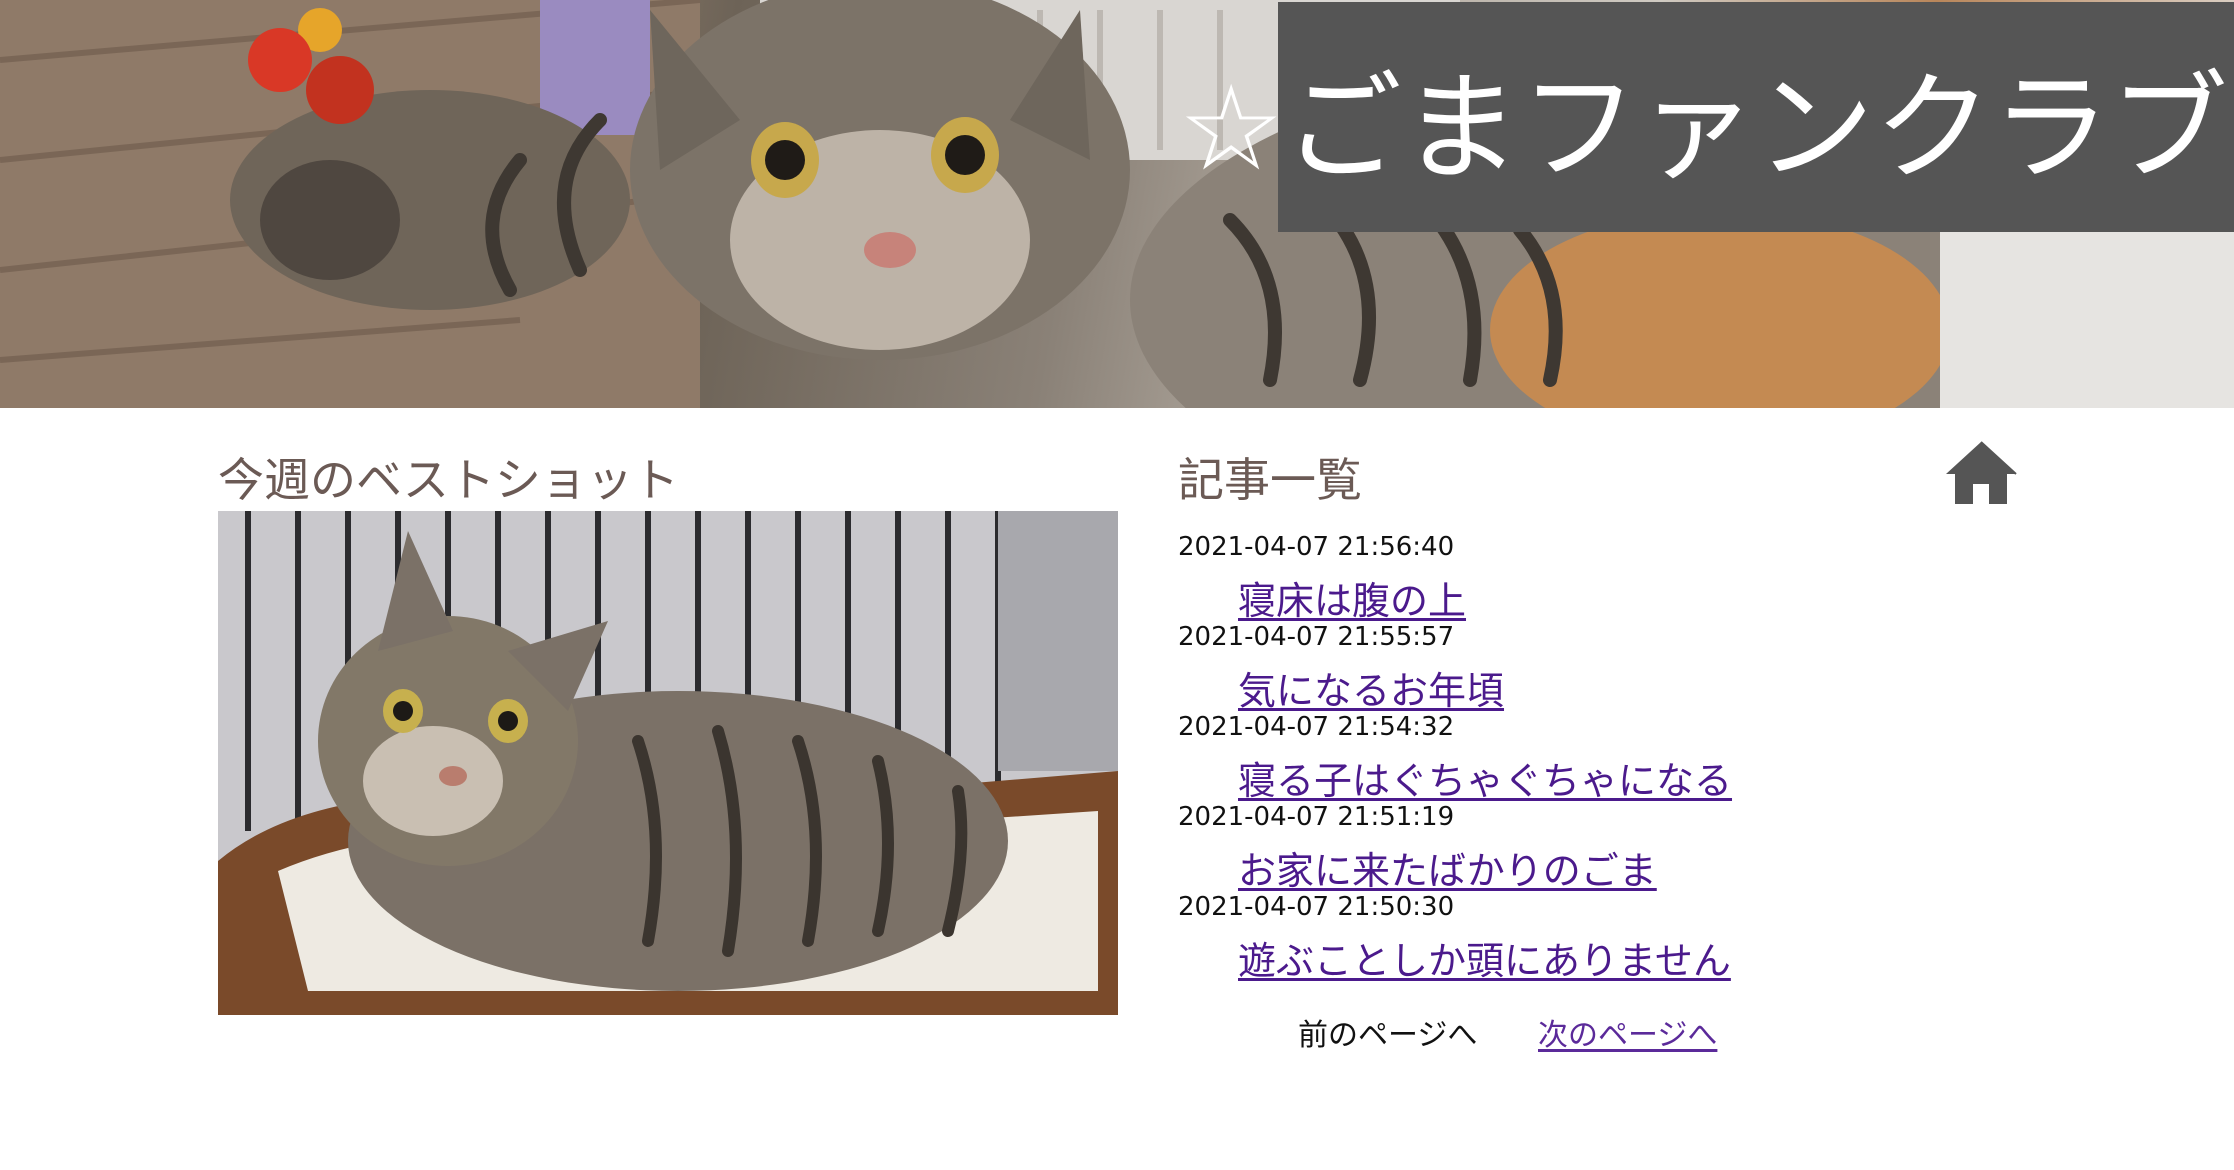 This screenshot has height=1170, width=2234. What do you see at coordinates (1316, 727) in the screenshot?
I see `article-date: 2021-04-07 21:54:32` at bounding box center [1316, 727].